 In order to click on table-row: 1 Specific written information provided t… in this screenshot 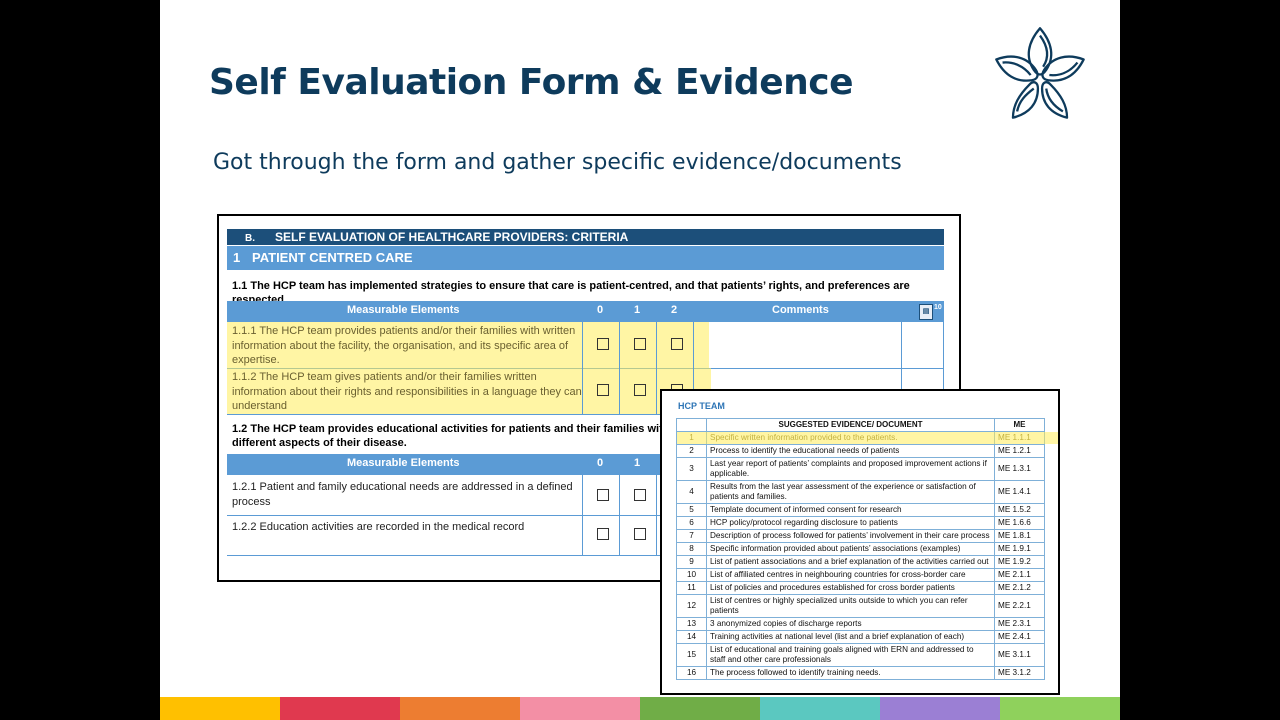, I will do `click(867, 438)`.